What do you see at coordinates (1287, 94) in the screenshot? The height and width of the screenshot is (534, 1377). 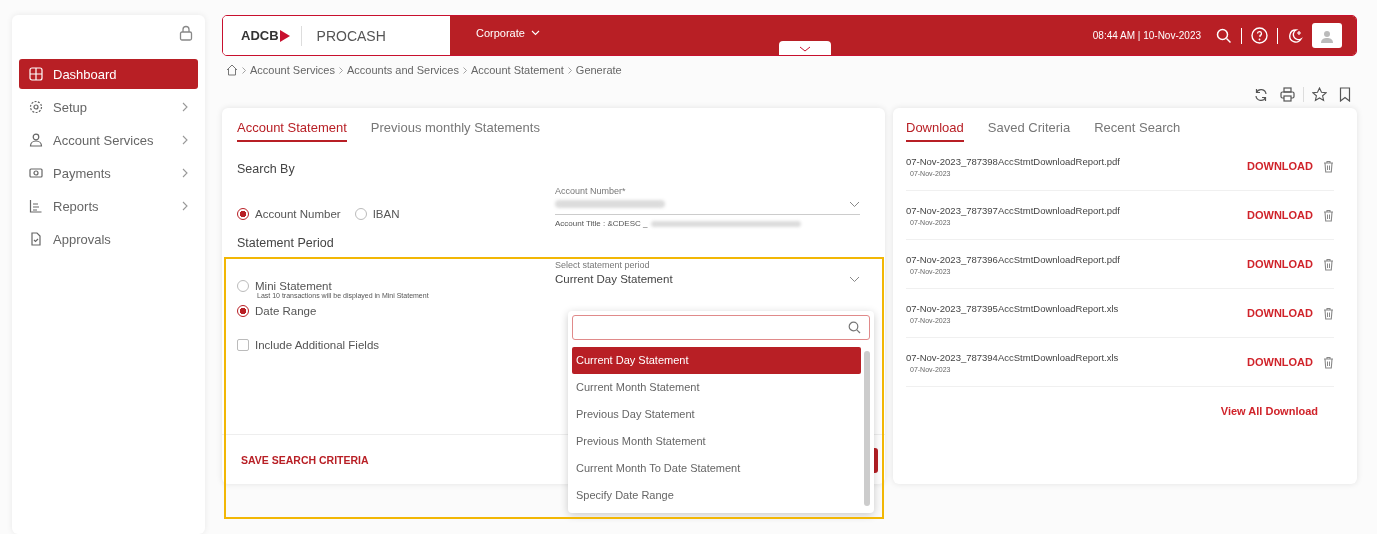 I see `print-icon` at bounding box center [1287, 94].